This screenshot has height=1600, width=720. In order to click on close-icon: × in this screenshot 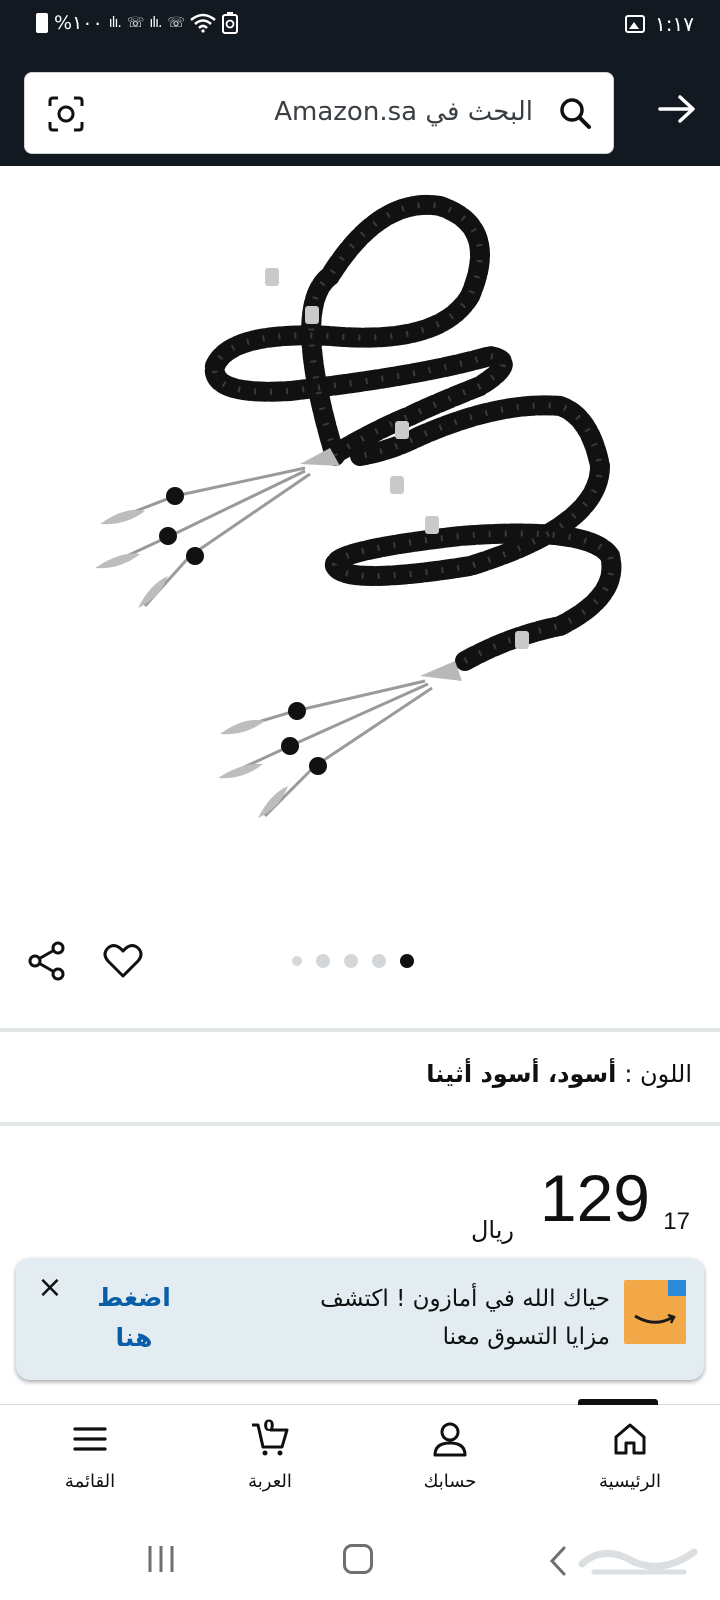, I will do `click(50, 1288)`.